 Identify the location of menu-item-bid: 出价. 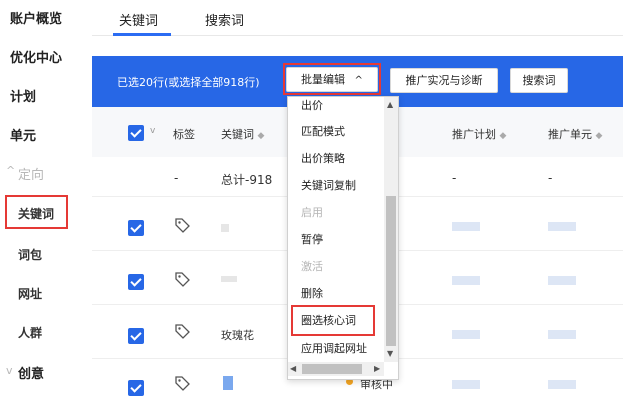
(312, 105).